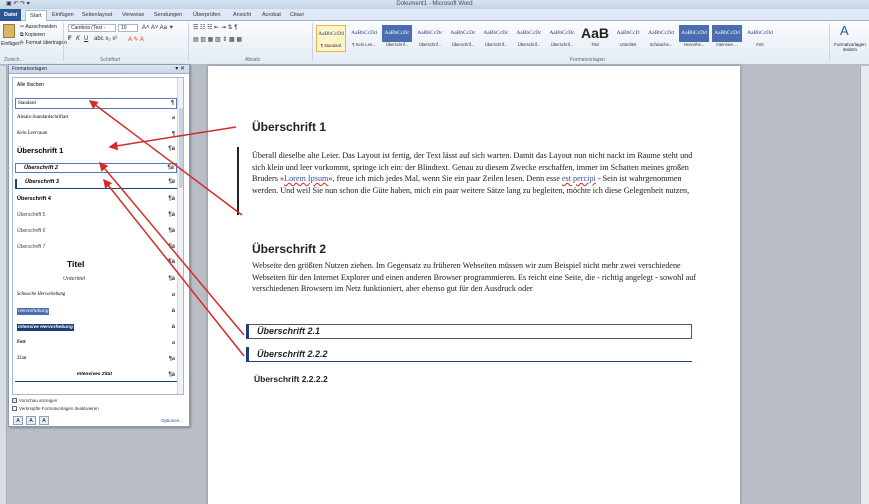 The width and height of the screenshot is (869, 504). Describe the element at coordinates (55, 409) in the screenshot. I see `disable-linked-styles-checkbox: Verknüpfte Formatvorlagen deaktivieren` at that location.